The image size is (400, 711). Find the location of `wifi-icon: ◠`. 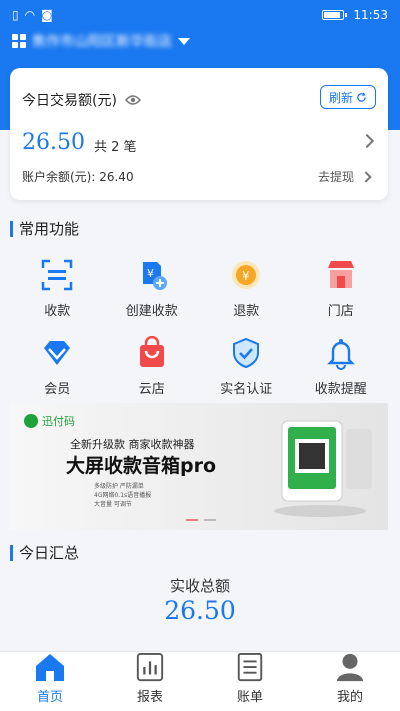

wifi-icon: ◠ is located at coordinates (30, 15).